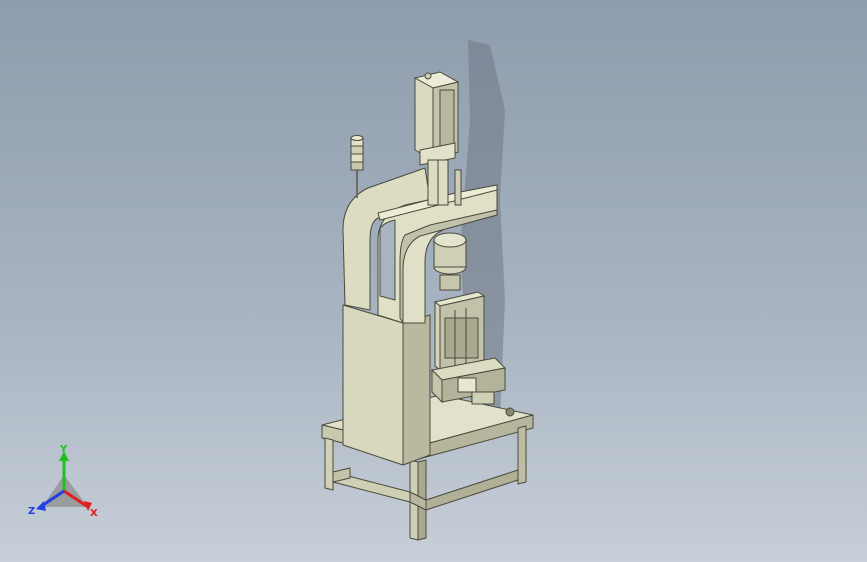  Describe the element at coordinates (450, 261) in the screenshot. I see `press-ram` at that location.